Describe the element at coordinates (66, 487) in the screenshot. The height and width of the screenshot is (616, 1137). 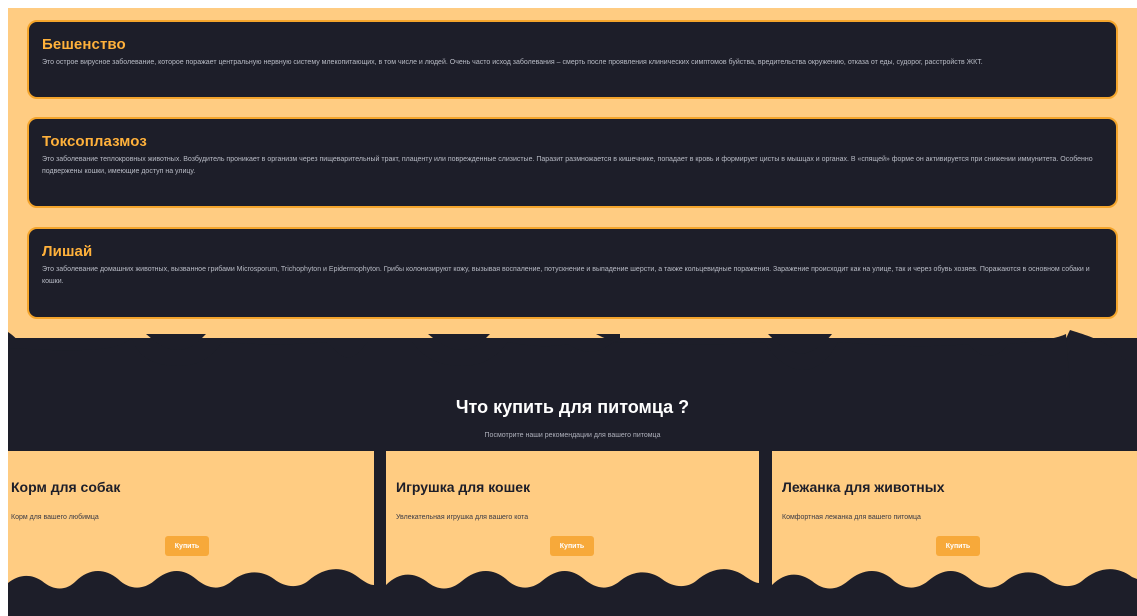
I see `product-title: Корм для собак` at that location.